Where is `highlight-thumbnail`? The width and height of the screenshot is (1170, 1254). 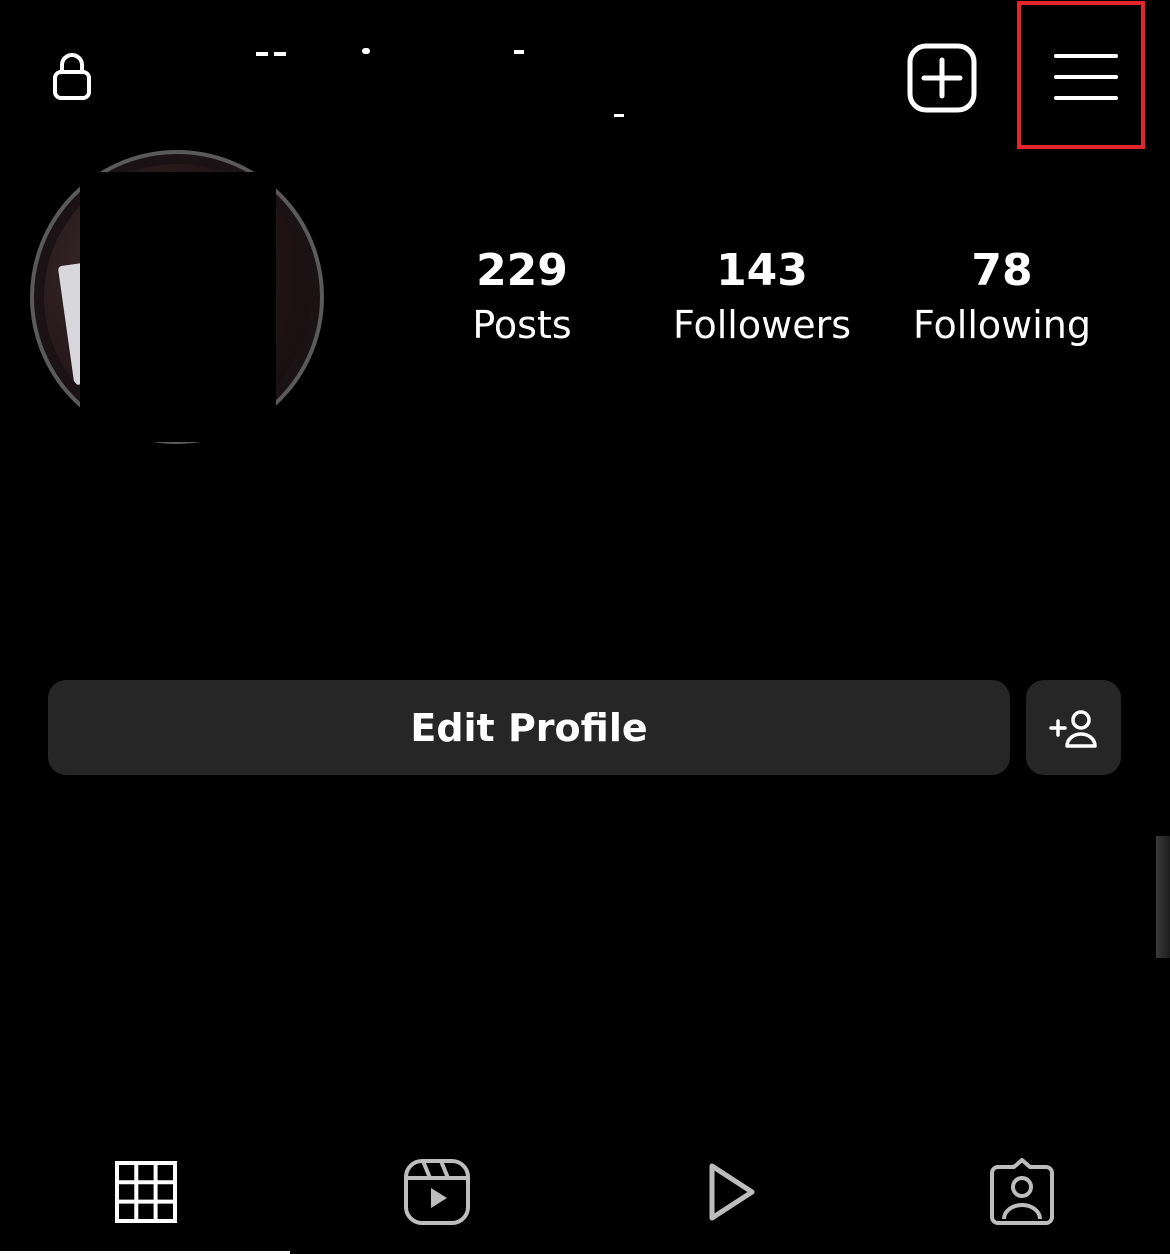 highlight-thumbnail is located at coordinates (1163, 897).